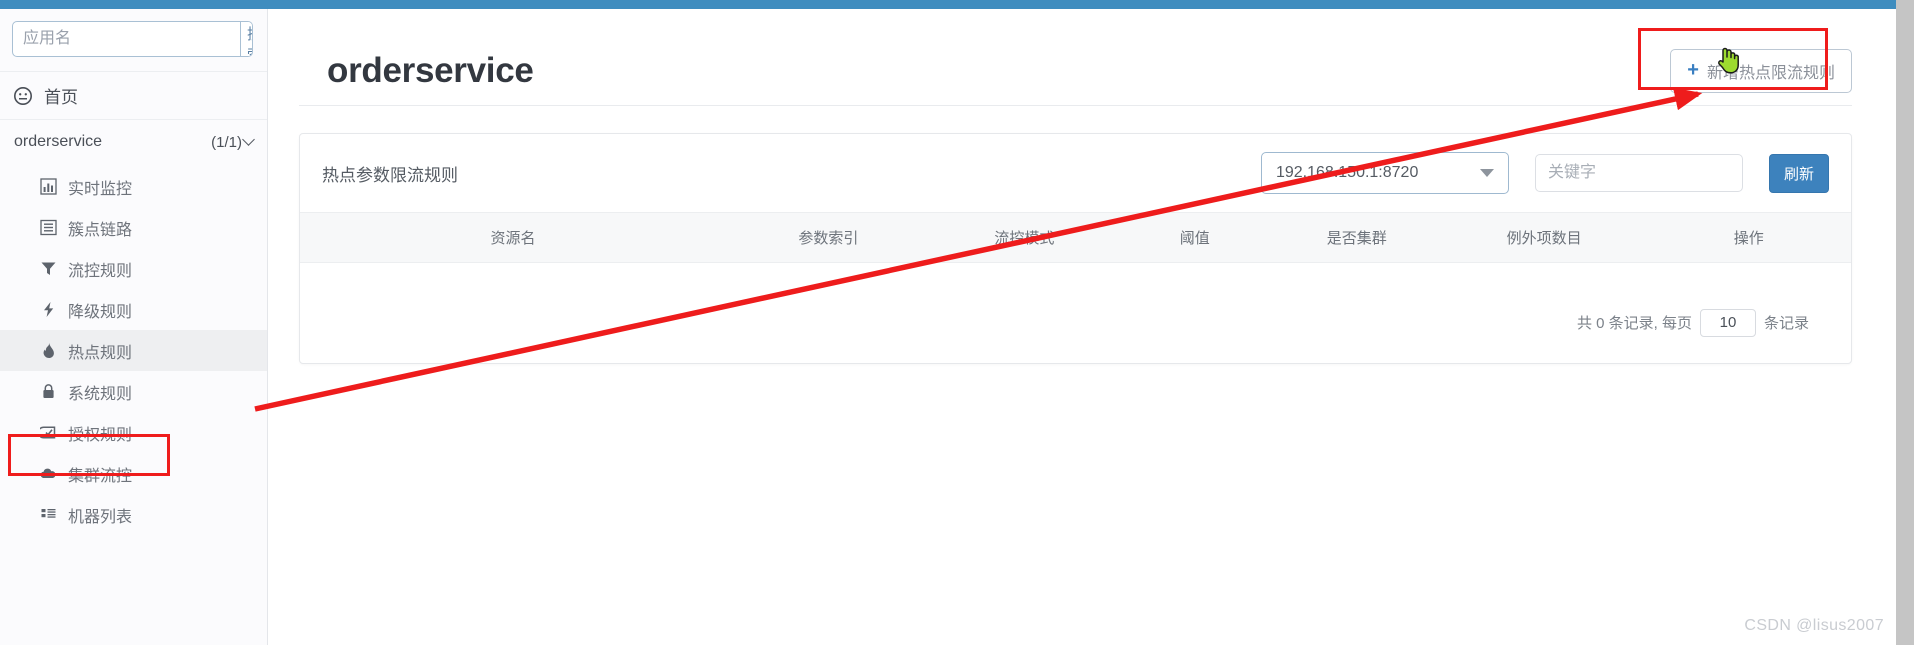 This screenshot has width=1914, height=645. What do you see at coordinates (1770, 73) in the screenshot?
I see `add-hotspot-rule-button-label: 新增热点限流规则` at bounding box center [1770, 73].